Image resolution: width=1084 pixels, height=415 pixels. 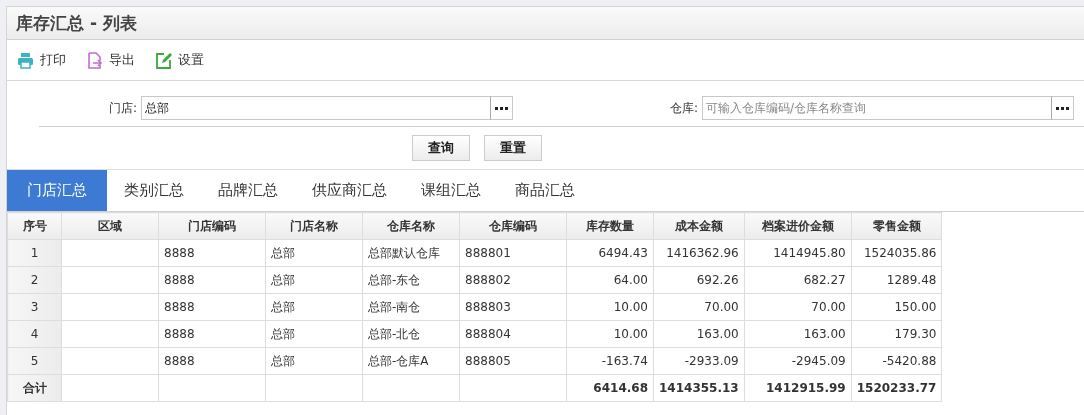 What do you see at coordinates (34, 226) in the screenshot?
I see `column-header: 序号` at bounding box center [34, 226].